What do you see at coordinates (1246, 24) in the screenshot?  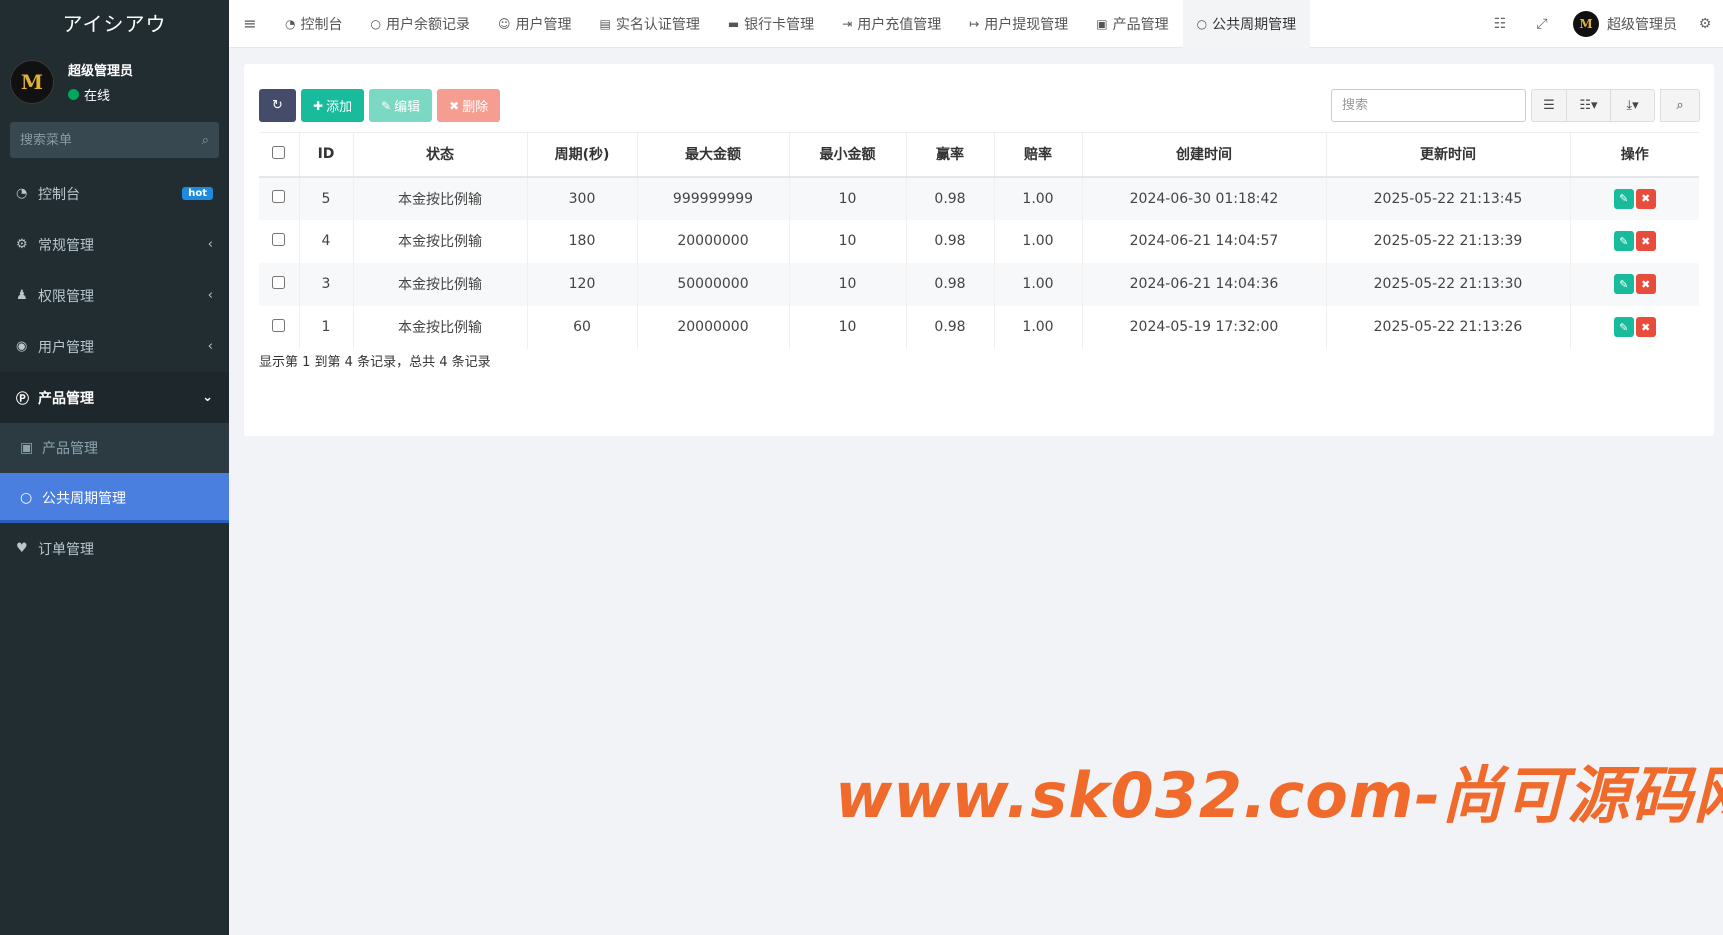 I see `tab-common-period: ○ 公共周期管理` at bounding box center [1246, 24].